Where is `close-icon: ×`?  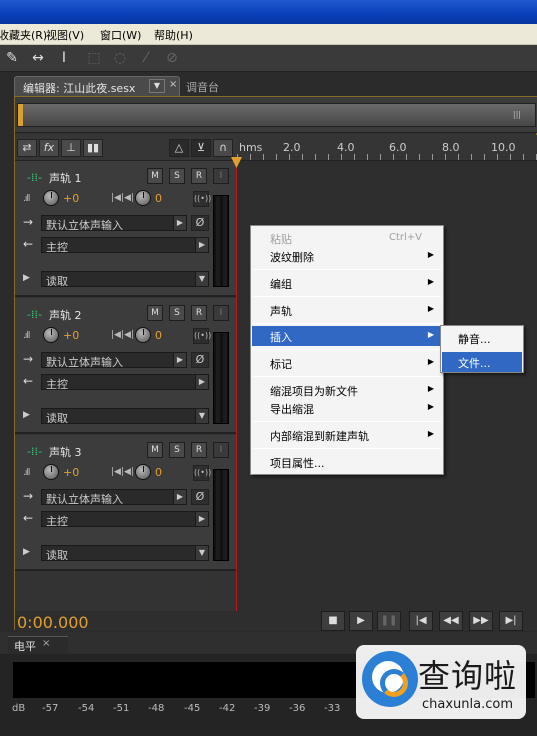
close-icon: × is located at coordinates (46, 643).